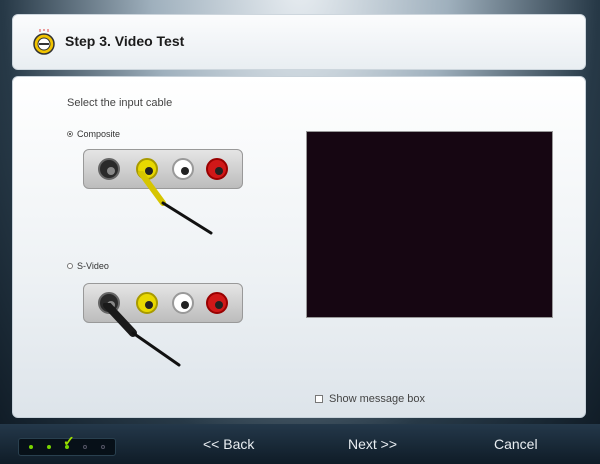 The width and height of the screenshot is (600, 464). What do you see at coordinates (228, 444) in the screenshot?
I see `back-button: << Back` at bounding box center [228, 444].